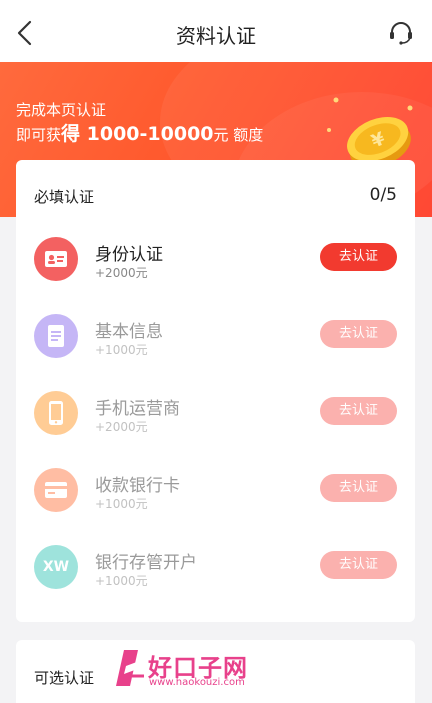 Image resolution: width=432 pixels, height=703 pixels. Describe the element at coordinates (129, 255) in the screenshot. I see `auth-item-label: 身份认证` at that location.